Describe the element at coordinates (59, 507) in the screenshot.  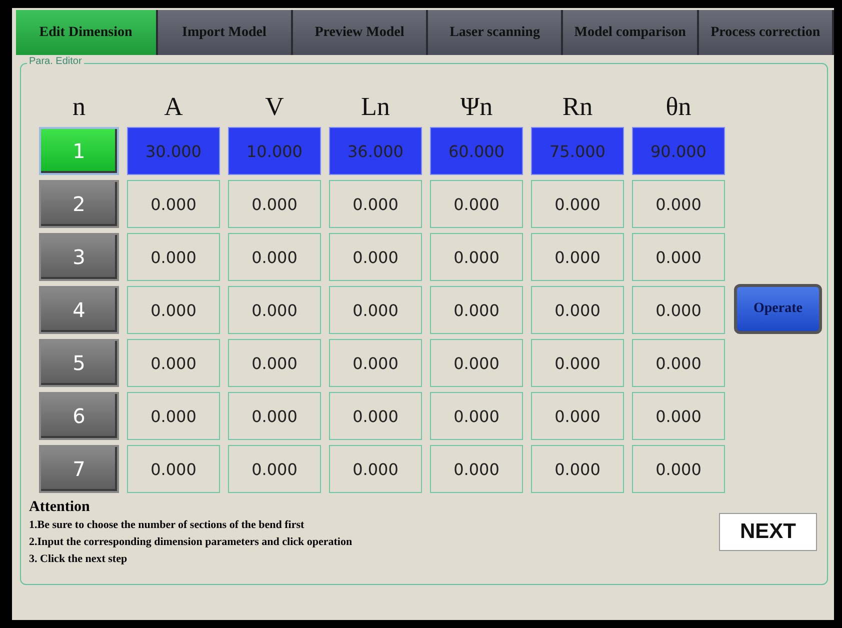
I see `attention-title: Attention` at that location.